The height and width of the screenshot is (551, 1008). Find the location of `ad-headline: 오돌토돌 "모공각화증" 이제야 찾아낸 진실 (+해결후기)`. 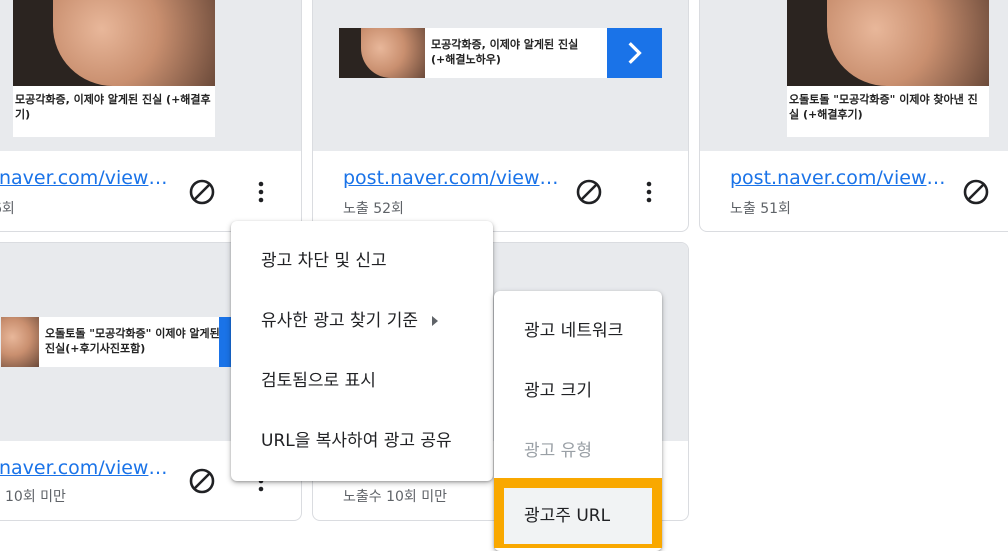

ad-headline: 오돌토돌 "모공각화증" 이제야 찾아낸 진실 (+해결후기) is located at coordinates (883, 107).